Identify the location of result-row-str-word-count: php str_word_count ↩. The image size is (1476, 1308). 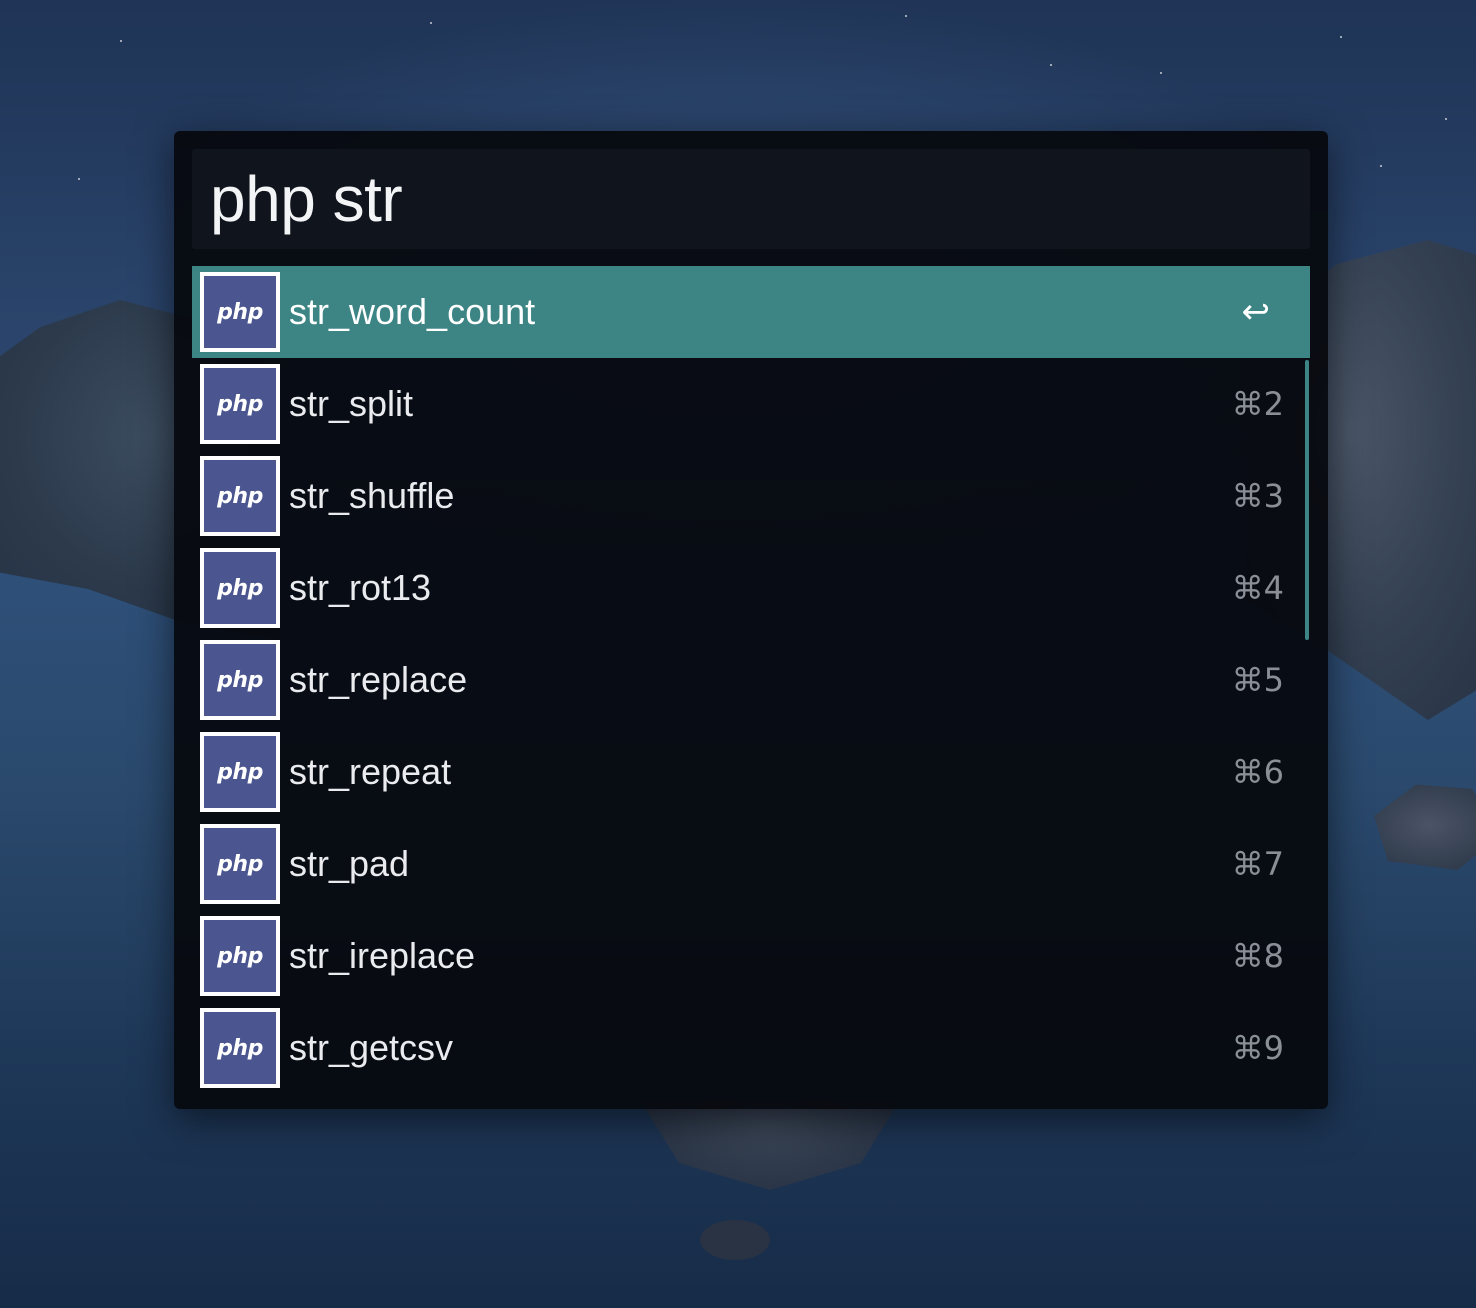
(751, 312).